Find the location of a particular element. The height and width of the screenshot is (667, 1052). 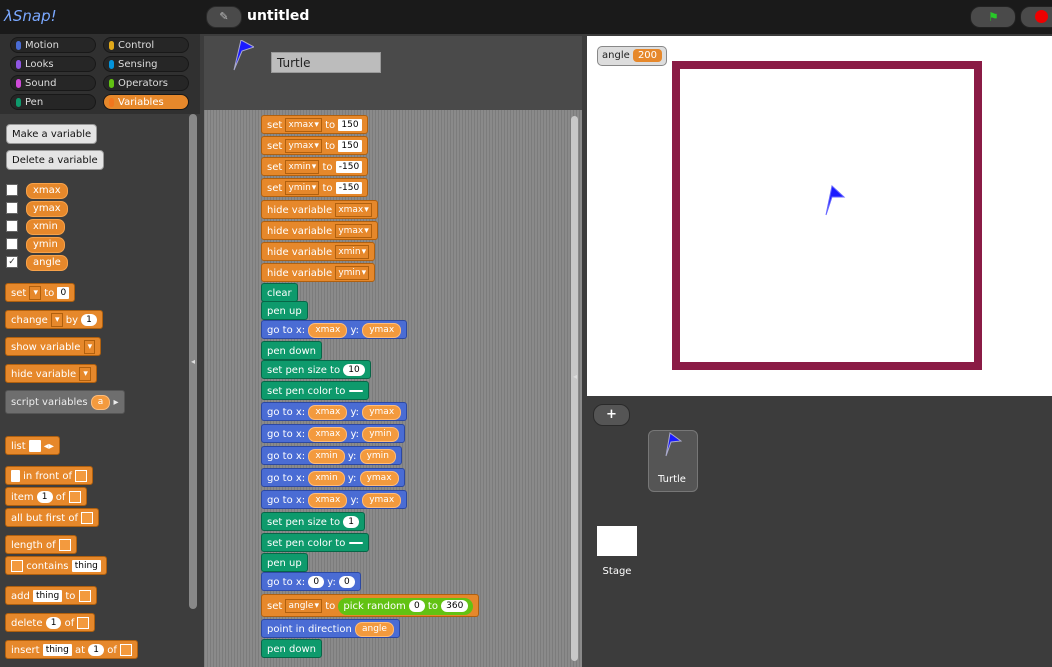

all-but-first-block: all but first of is located at coordinates (52, 517).